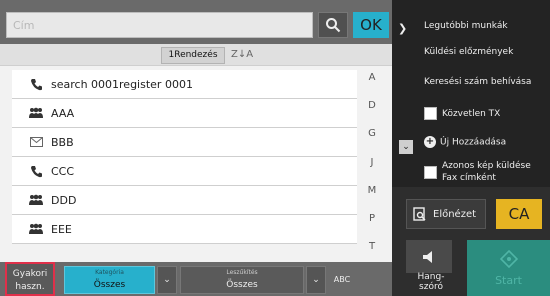  I want to click on speaker-icon, so click(427, 256).